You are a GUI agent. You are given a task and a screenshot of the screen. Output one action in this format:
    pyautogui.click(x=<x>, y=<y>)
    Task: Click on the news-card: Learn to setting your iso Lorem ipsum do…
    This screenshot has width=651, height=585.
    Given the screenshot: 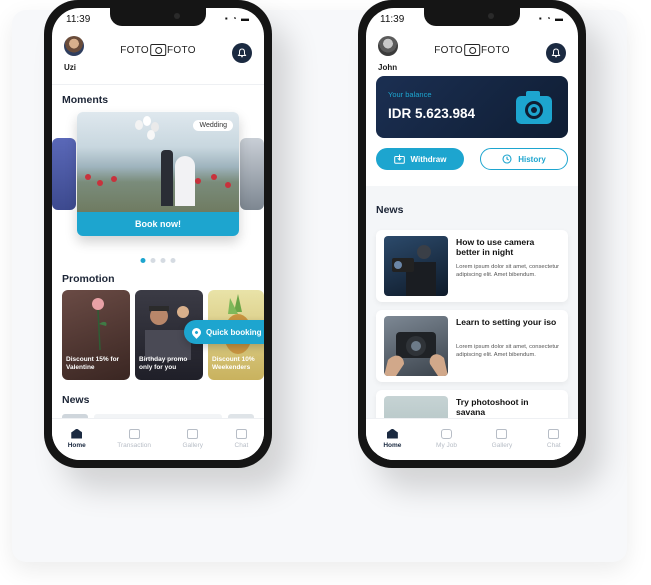 What is the action you would take?
    pyautogui.click(x=472, y=346)
    